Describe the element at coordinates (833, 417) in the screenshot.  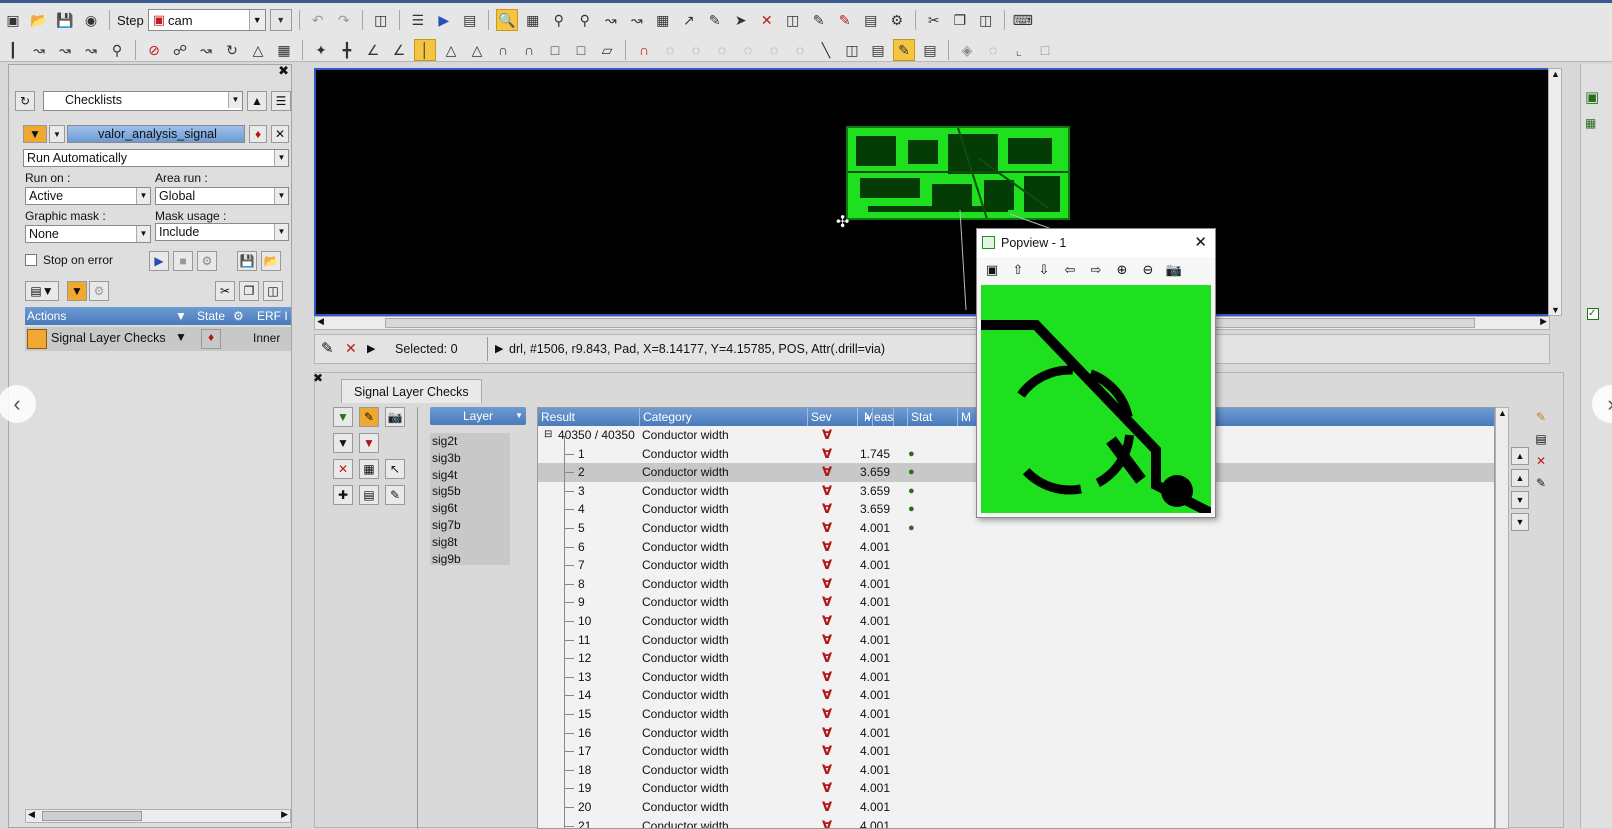
I see `sev-column-header: Sev` at that location.